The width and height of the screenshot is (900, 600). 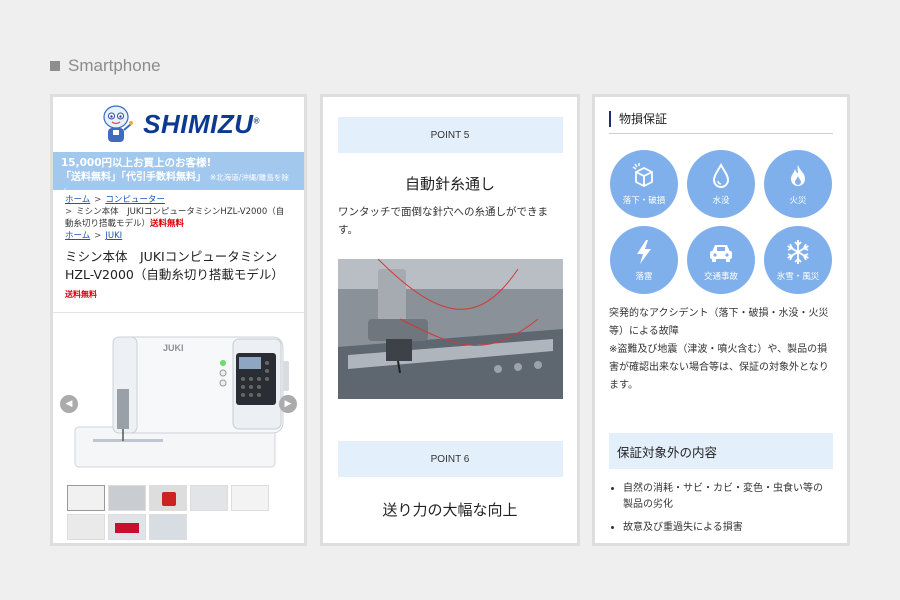 I want to click on section-label: Smartphone, so click(x=114, y=65).